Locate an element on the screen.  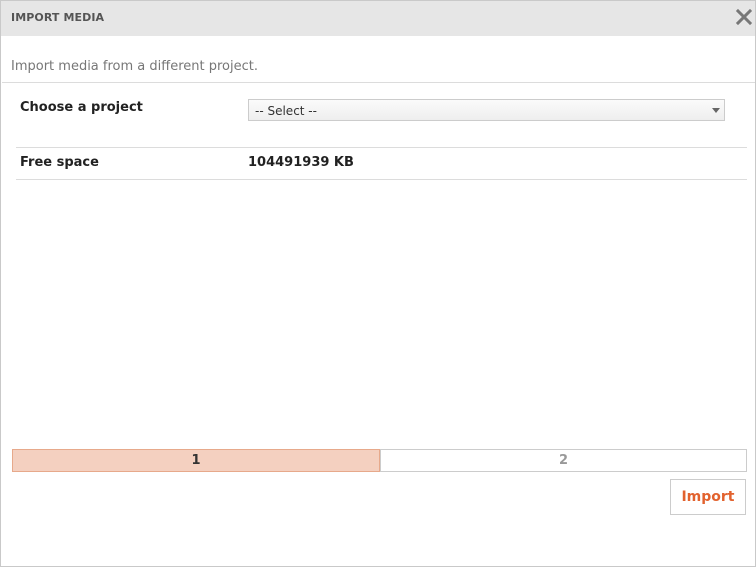
step-2-tab: 2 is located at coordinates (563, 460).